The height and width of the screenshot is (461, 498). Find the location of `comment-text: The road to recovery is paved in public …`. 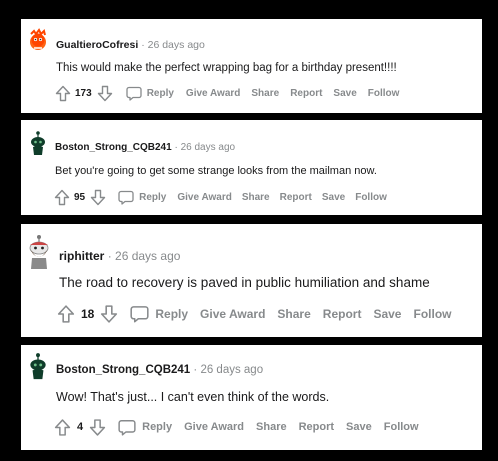

comment-text: The road to recovery is paved in public … is located at coordinates (244, 282).